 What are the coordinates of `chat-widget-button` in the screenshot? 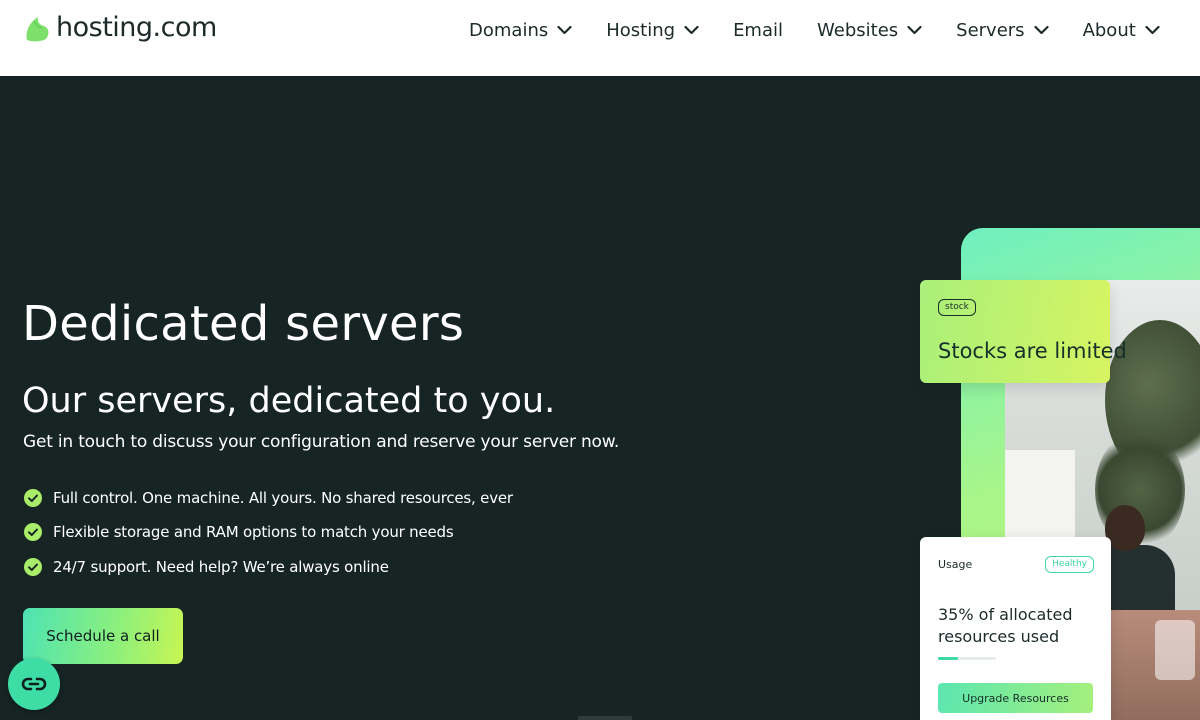 It's located at (34, 684).